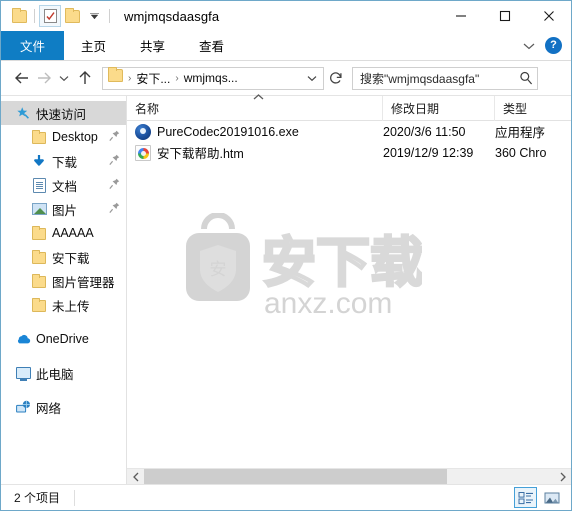 This screenshot has height=511, width=572. I want to click on recent-locations-icon, so click(63, 78).